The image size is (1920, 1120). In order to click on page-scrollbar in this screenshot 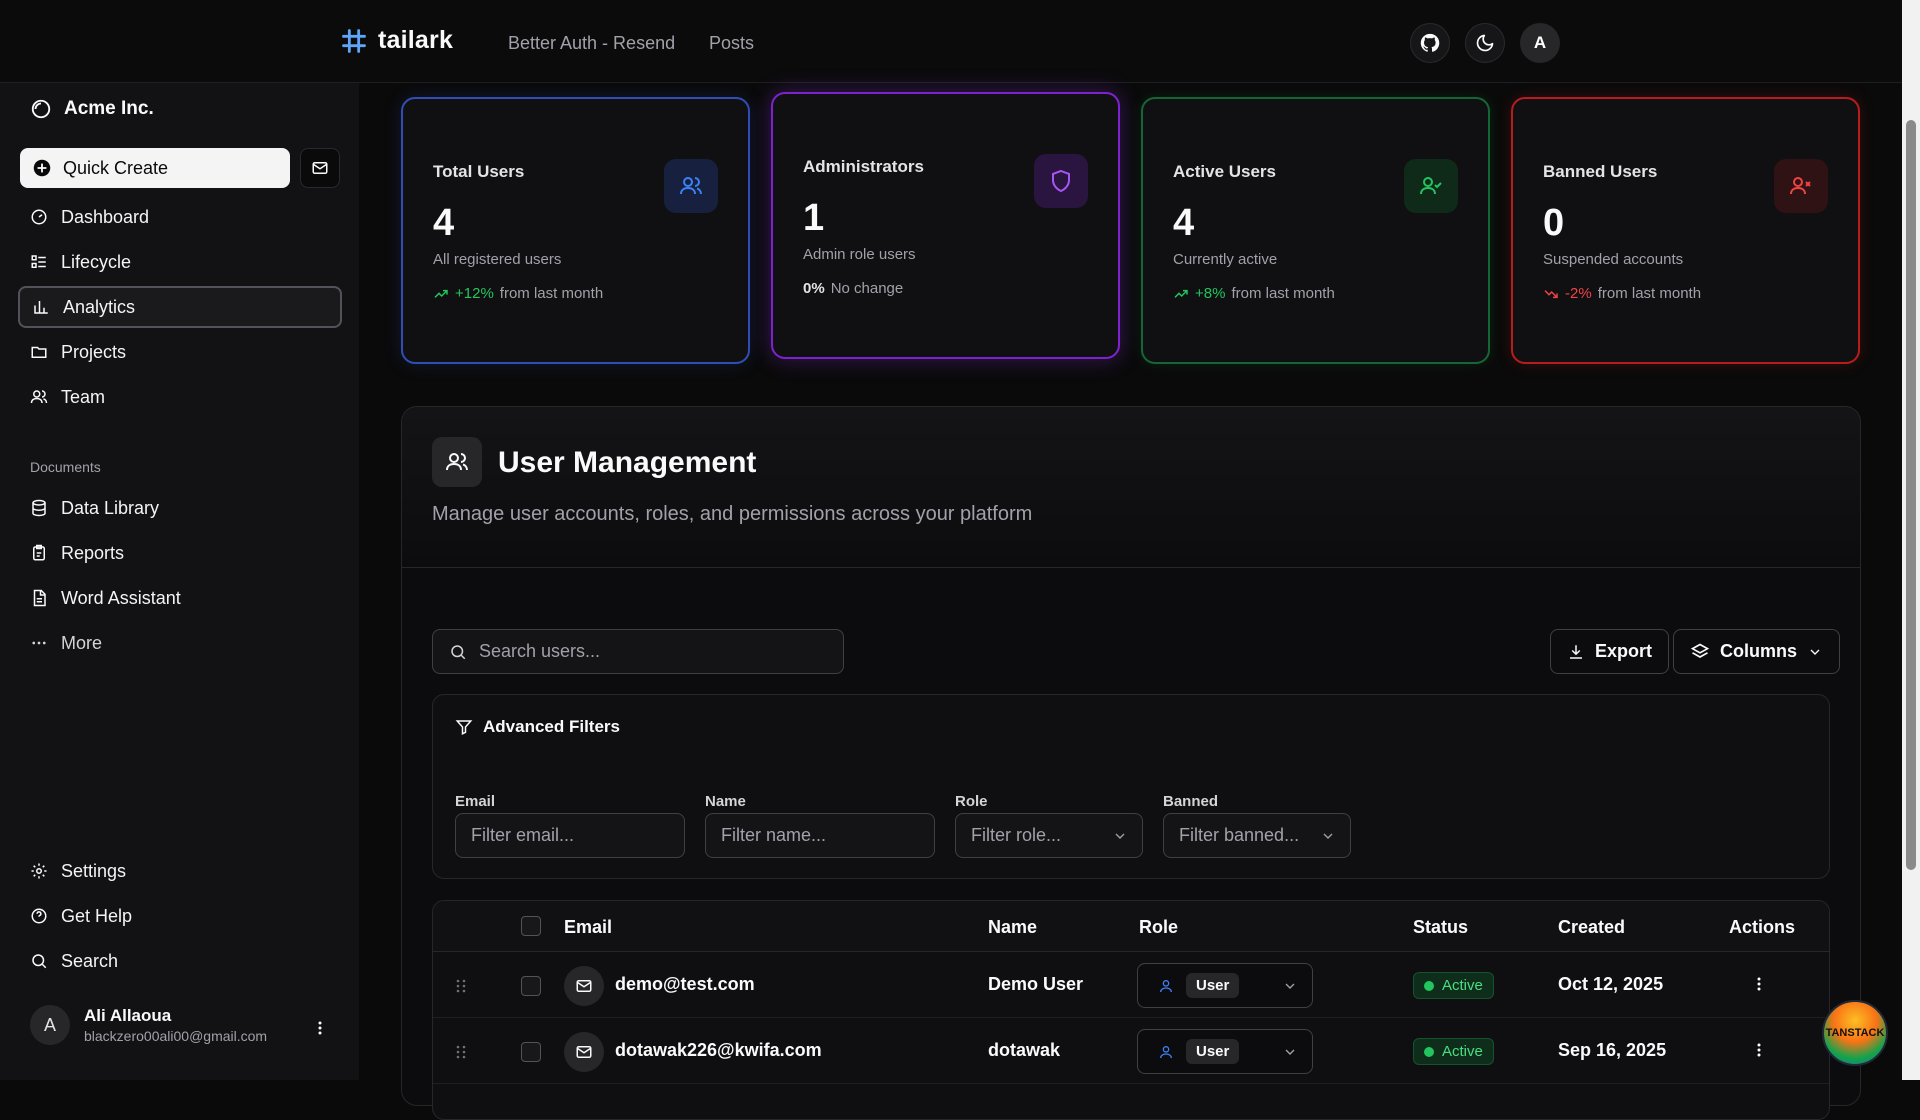, I will do `click(1911, 540)`.